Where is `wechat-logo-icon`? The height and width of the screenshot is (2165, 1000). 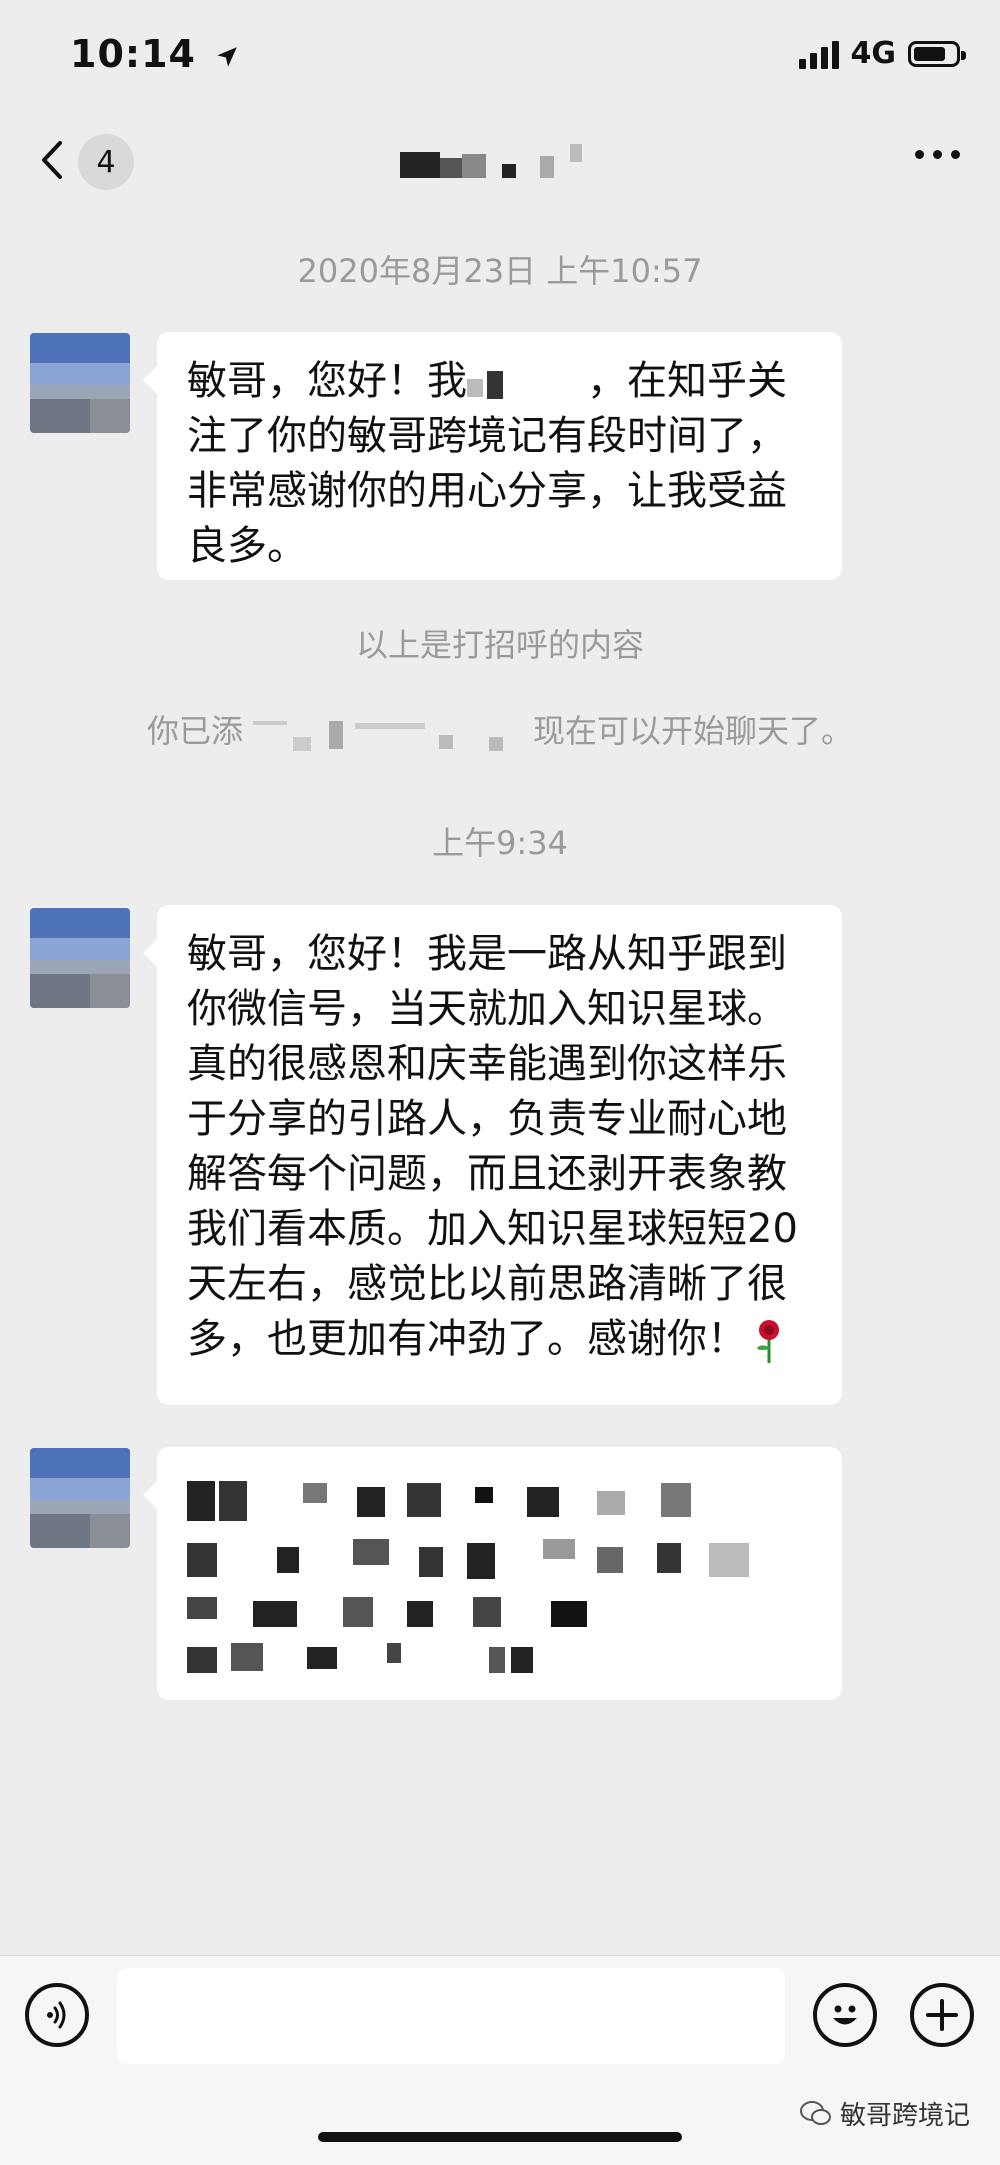 wechat-logo-icon is located at coordinates (815, 2112).